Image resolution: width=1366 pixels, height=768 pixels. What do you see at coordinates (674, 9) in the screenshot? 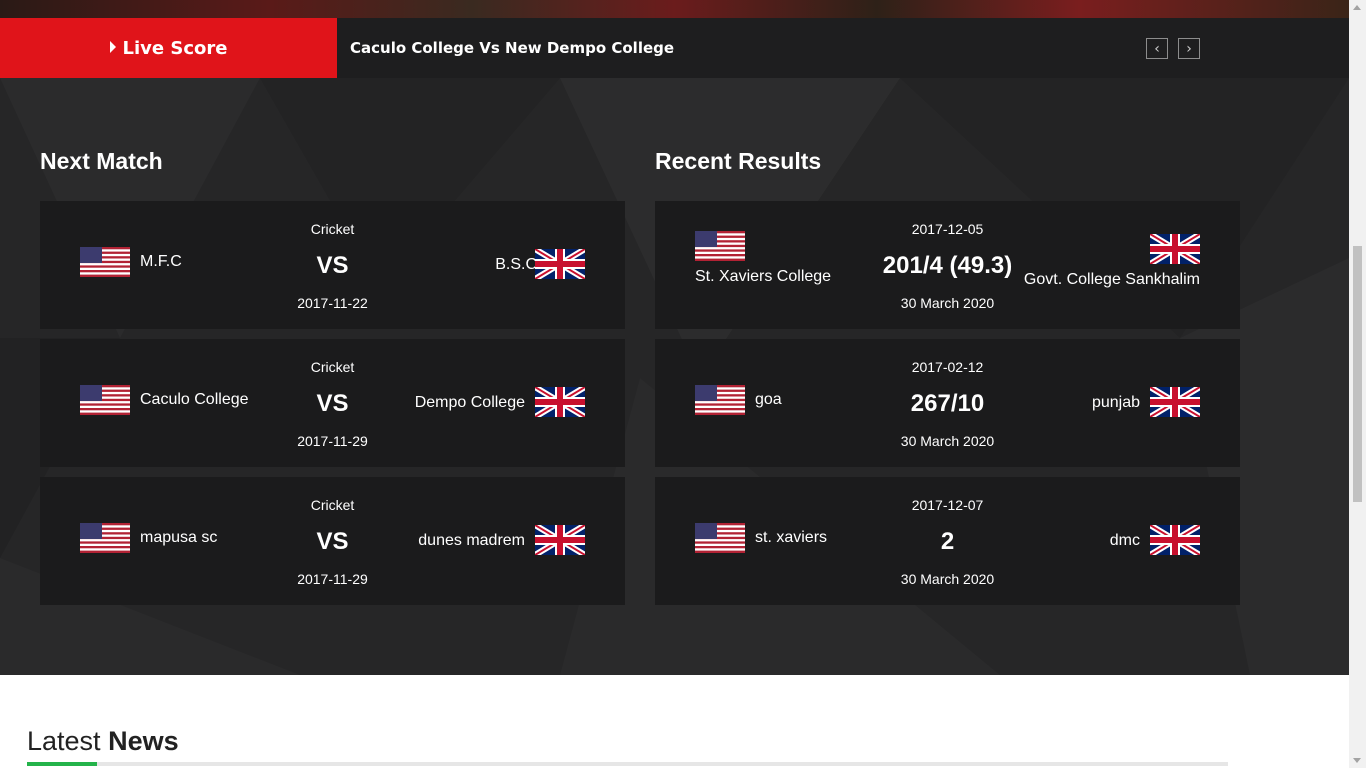
I see `hero-banner-strip` at bounding box center [674, 9].